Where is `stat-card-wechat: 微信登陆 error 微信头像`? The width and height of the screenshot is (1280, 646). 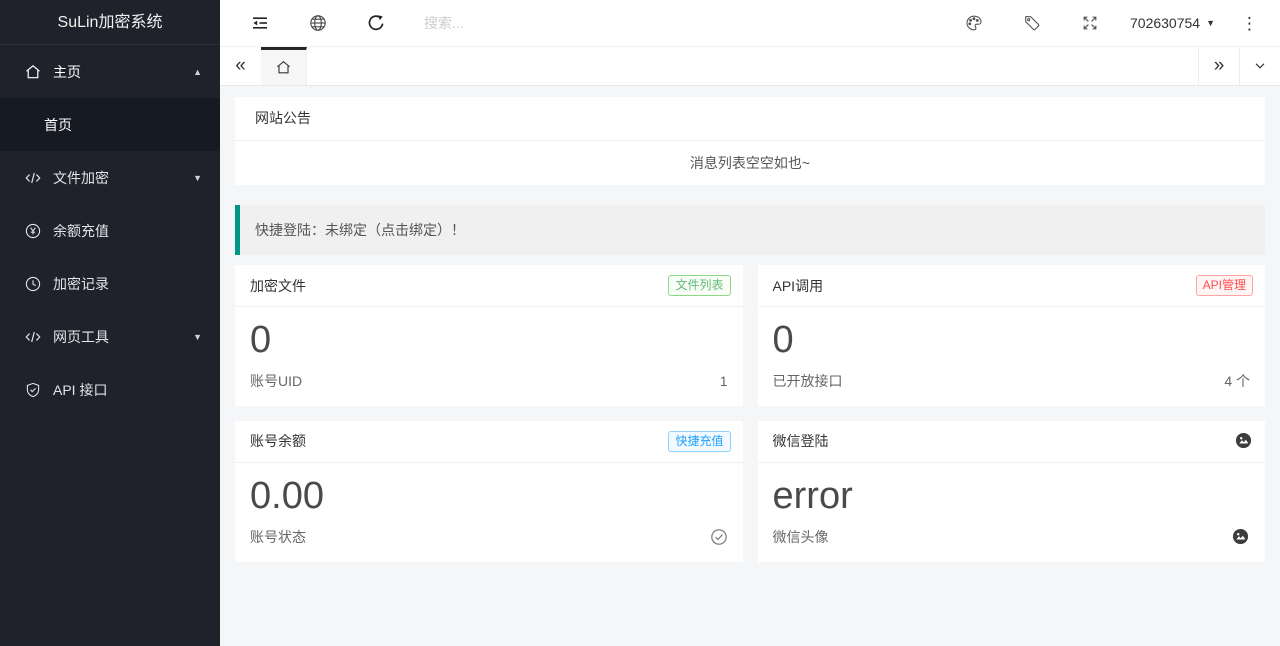
stat-card-wechat: 微信登陆 error 微信头像 is located at coordinates (1011, 491).